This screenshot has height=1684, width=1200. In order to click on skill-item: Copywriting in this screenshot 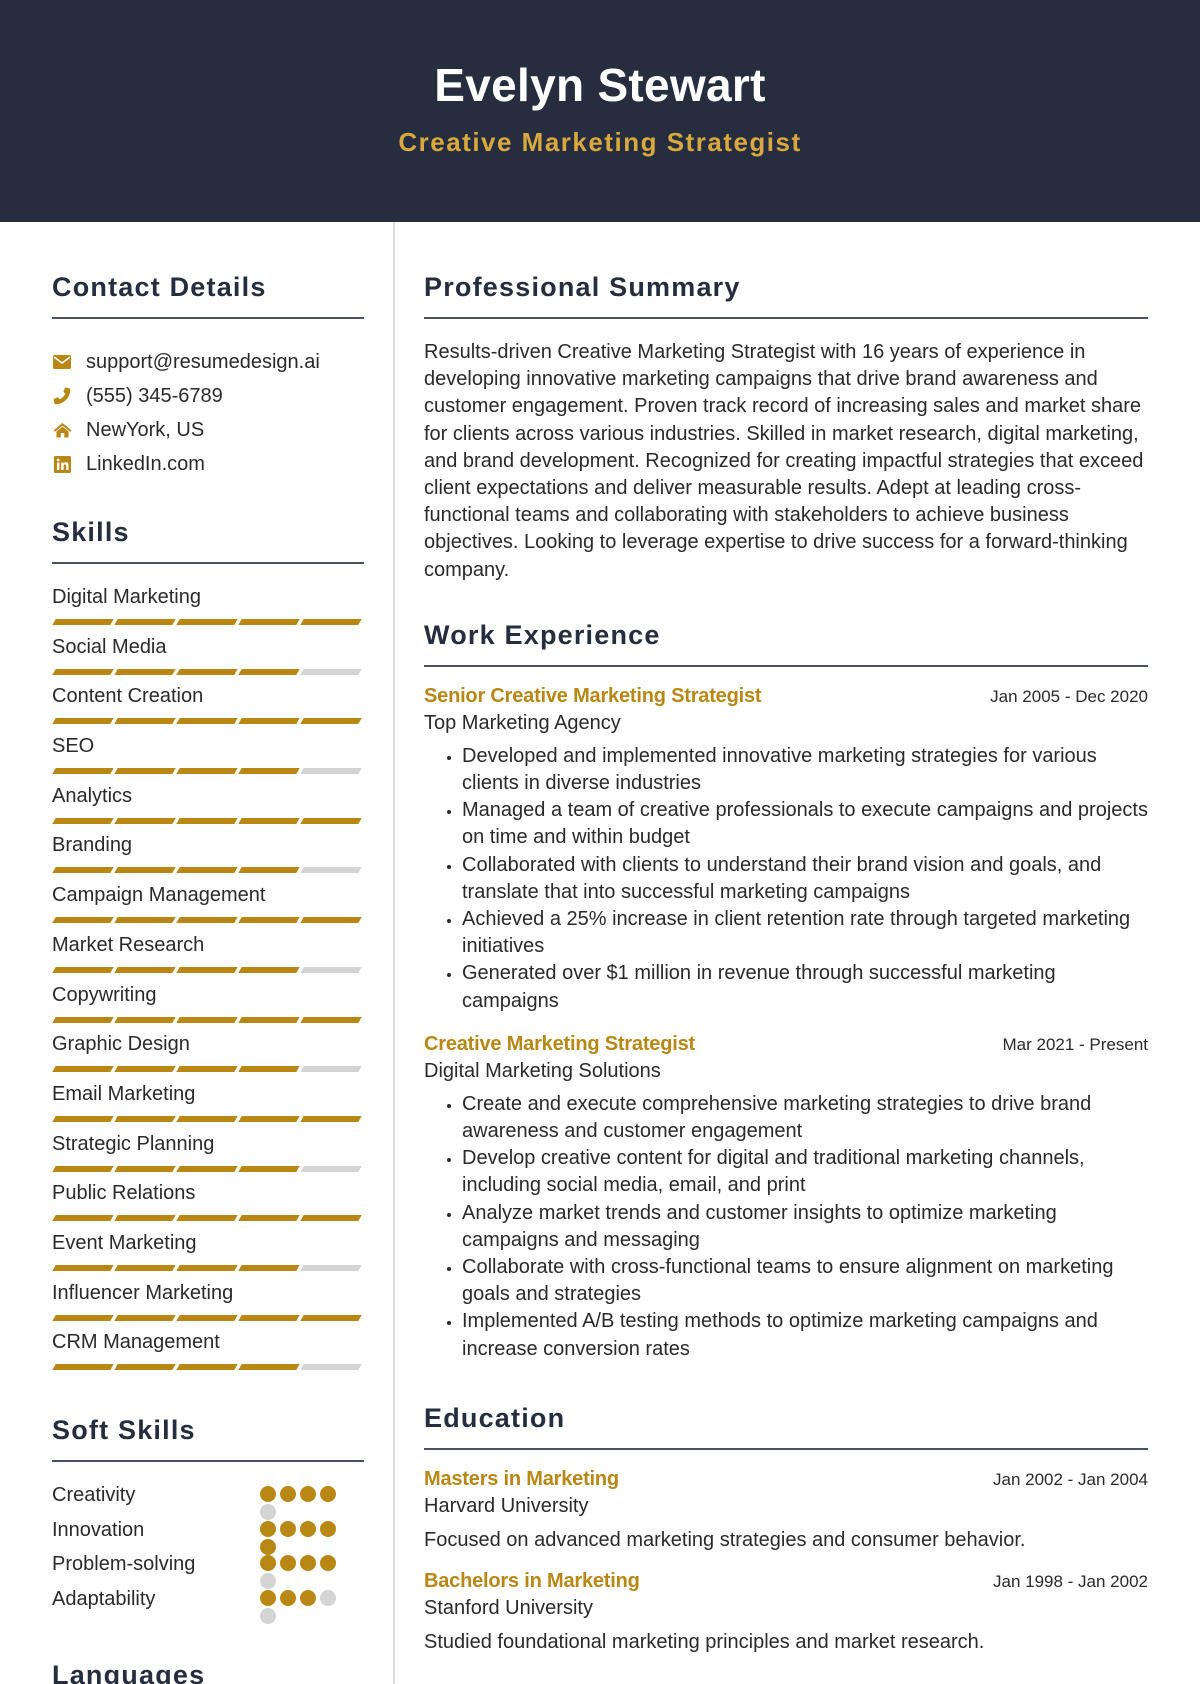, I will do `click(208, 1007)`.